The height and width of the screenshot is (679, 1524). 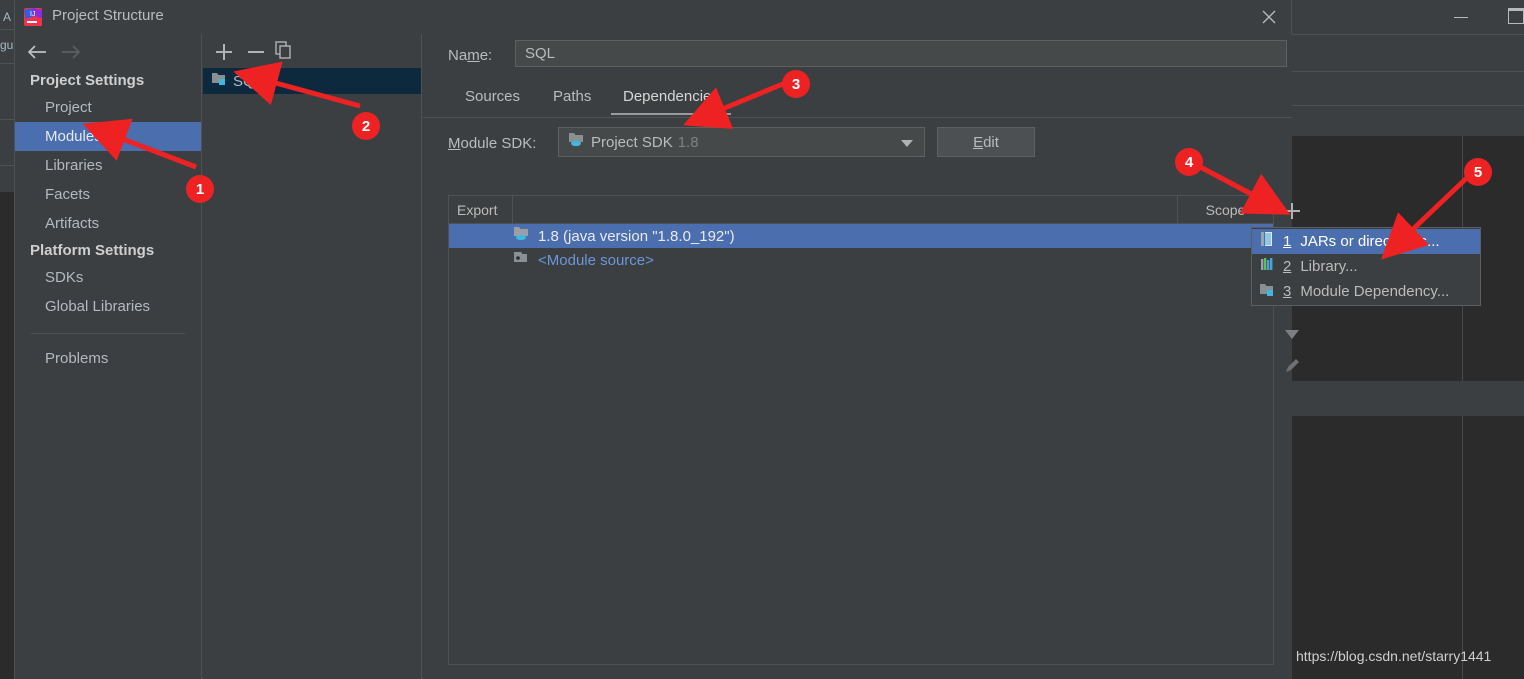 I want to click on module-name-input, so click(x=901, y=53).